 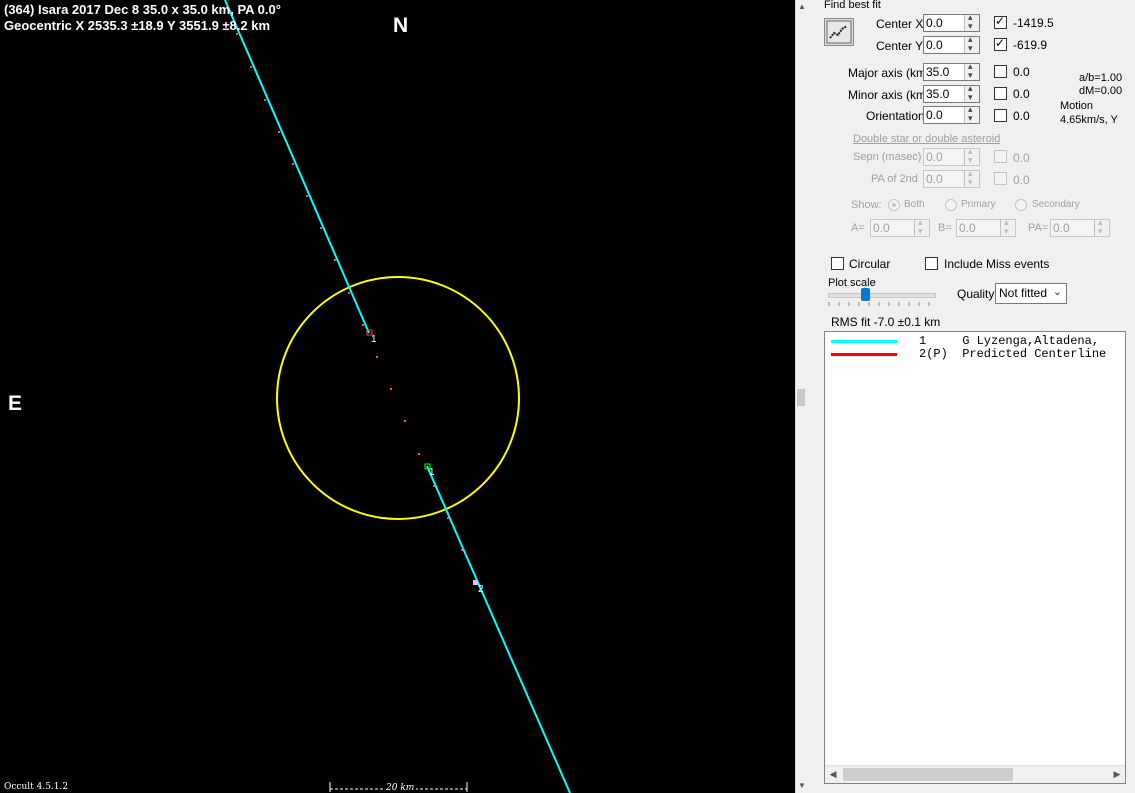 I want to click on motion-label: Motion, so click(x=1077, y=106).